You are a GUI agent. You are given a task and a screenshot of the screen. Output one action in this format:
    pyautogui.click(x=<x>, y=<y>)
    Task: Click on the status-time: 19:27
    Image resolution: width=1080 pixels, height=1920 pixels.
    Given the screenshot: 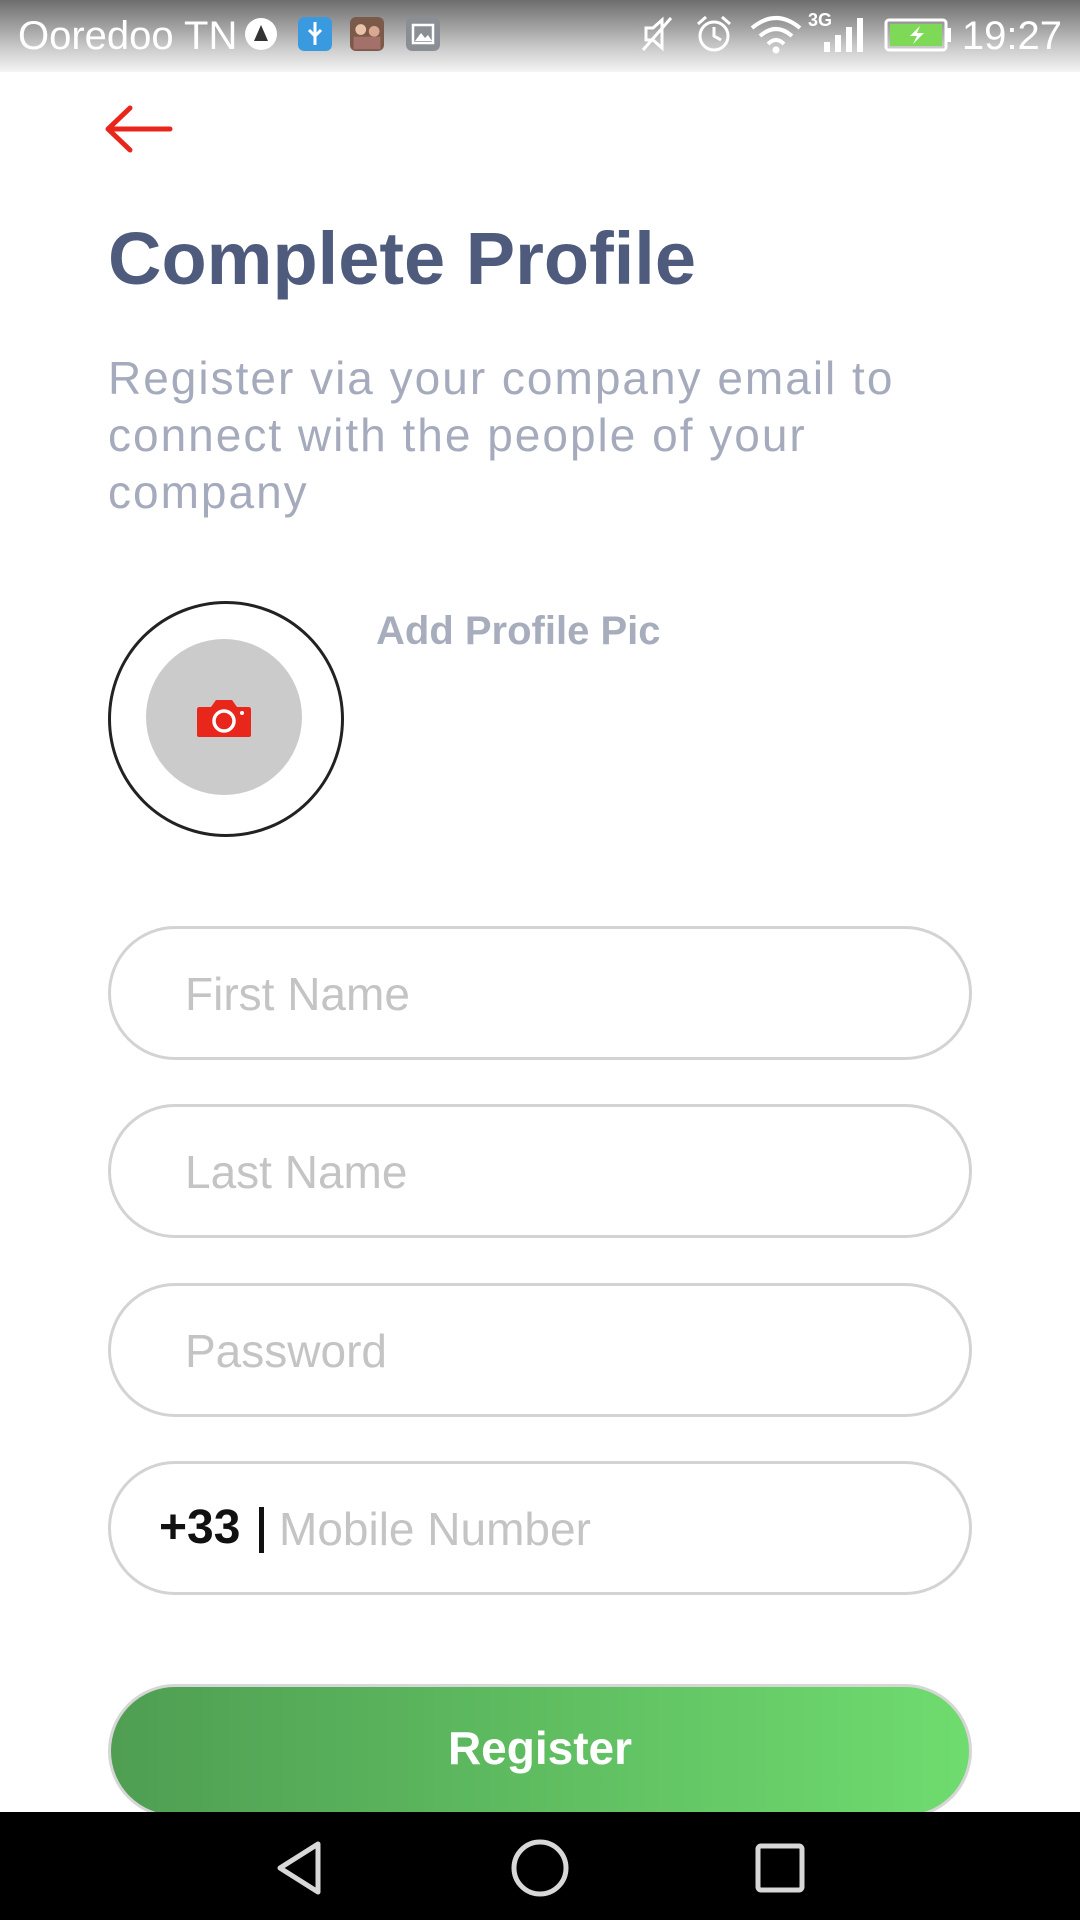 What is the action you would take?
    pyautogui.click(x=1011, y=36)
    